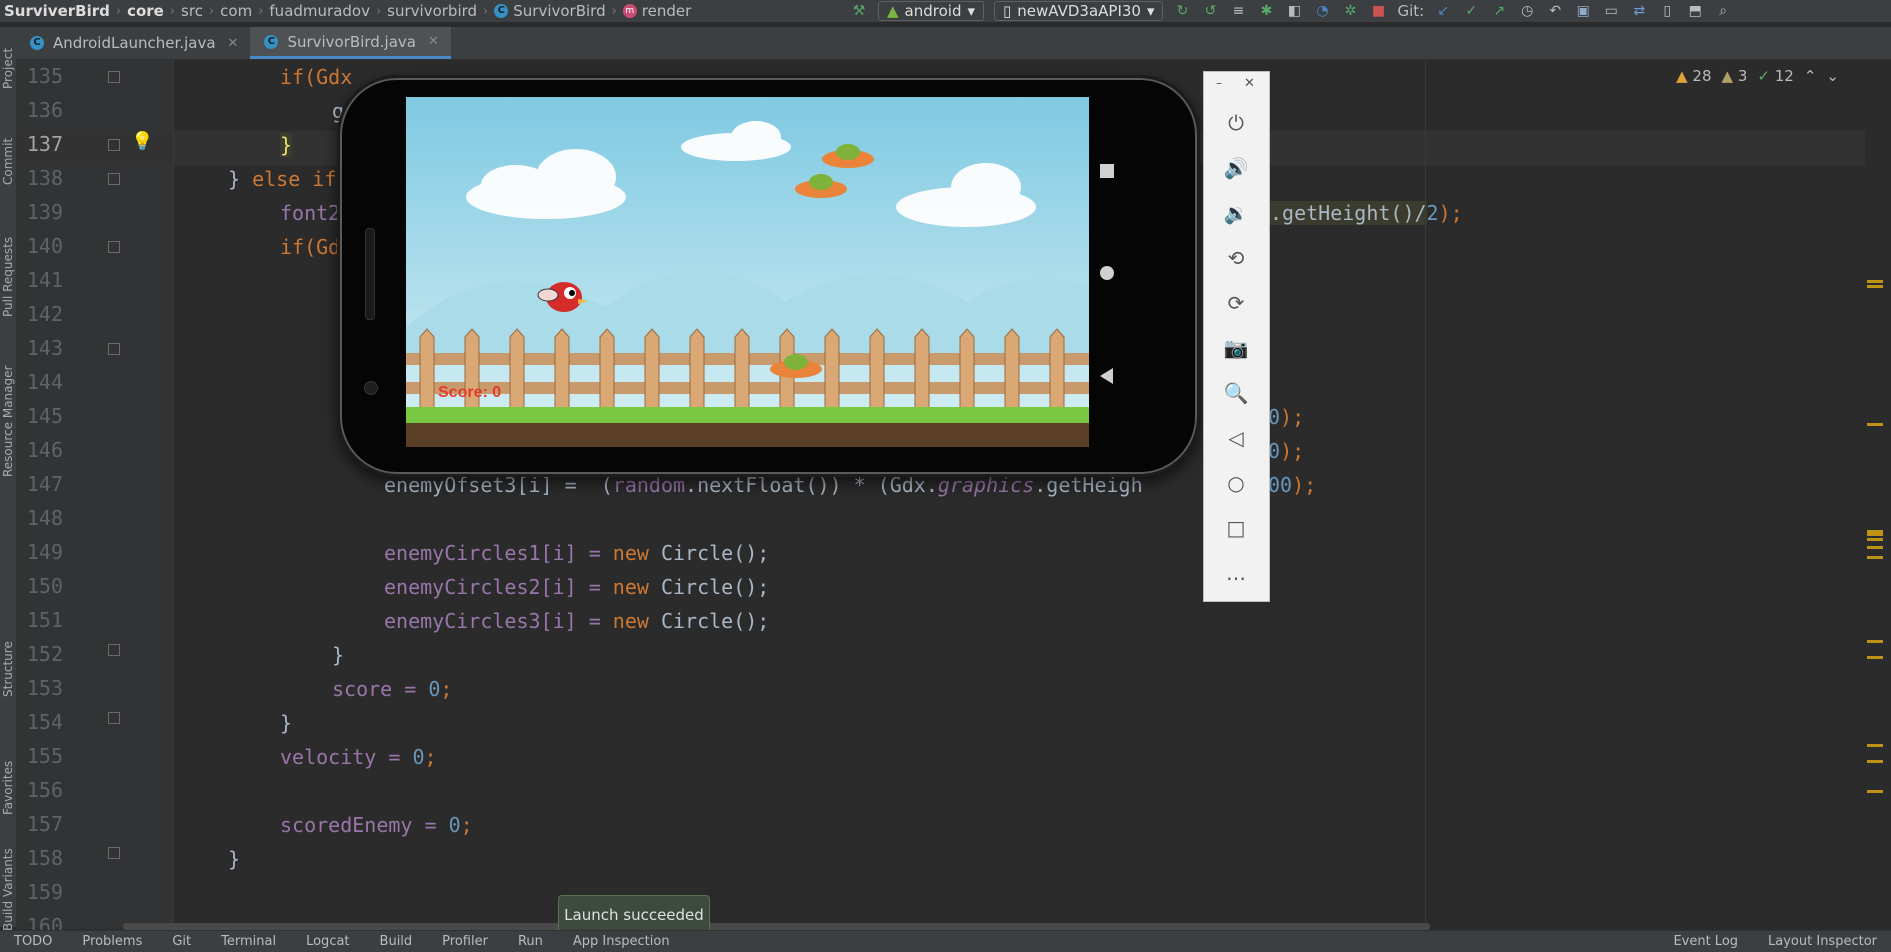 This screenshot has width=1891, height=952. I want to click on sync-icon: ⇄, so click(1639, 11).